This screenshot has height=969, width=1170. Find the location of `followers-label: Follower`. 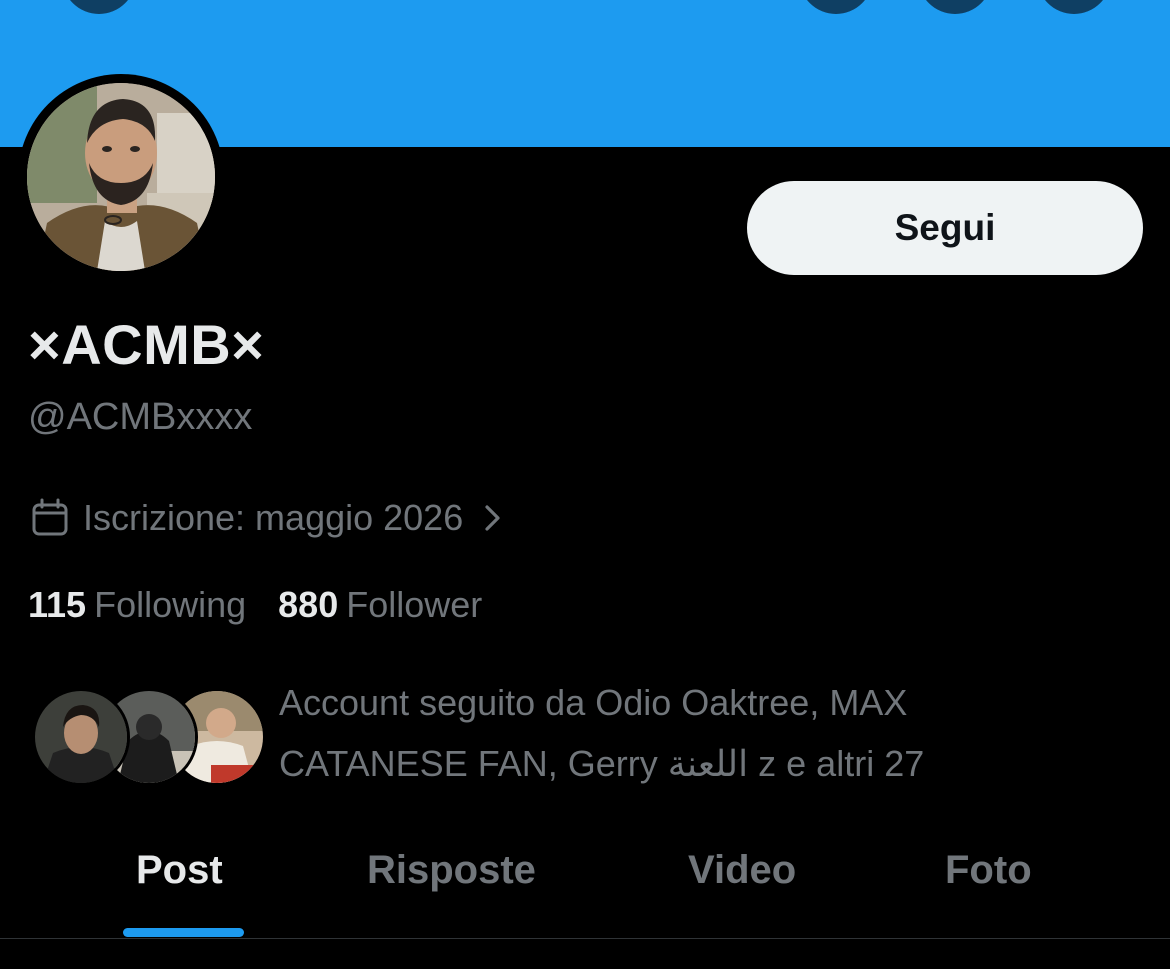

followers-label: Follower is located at coordinates (414, 604).